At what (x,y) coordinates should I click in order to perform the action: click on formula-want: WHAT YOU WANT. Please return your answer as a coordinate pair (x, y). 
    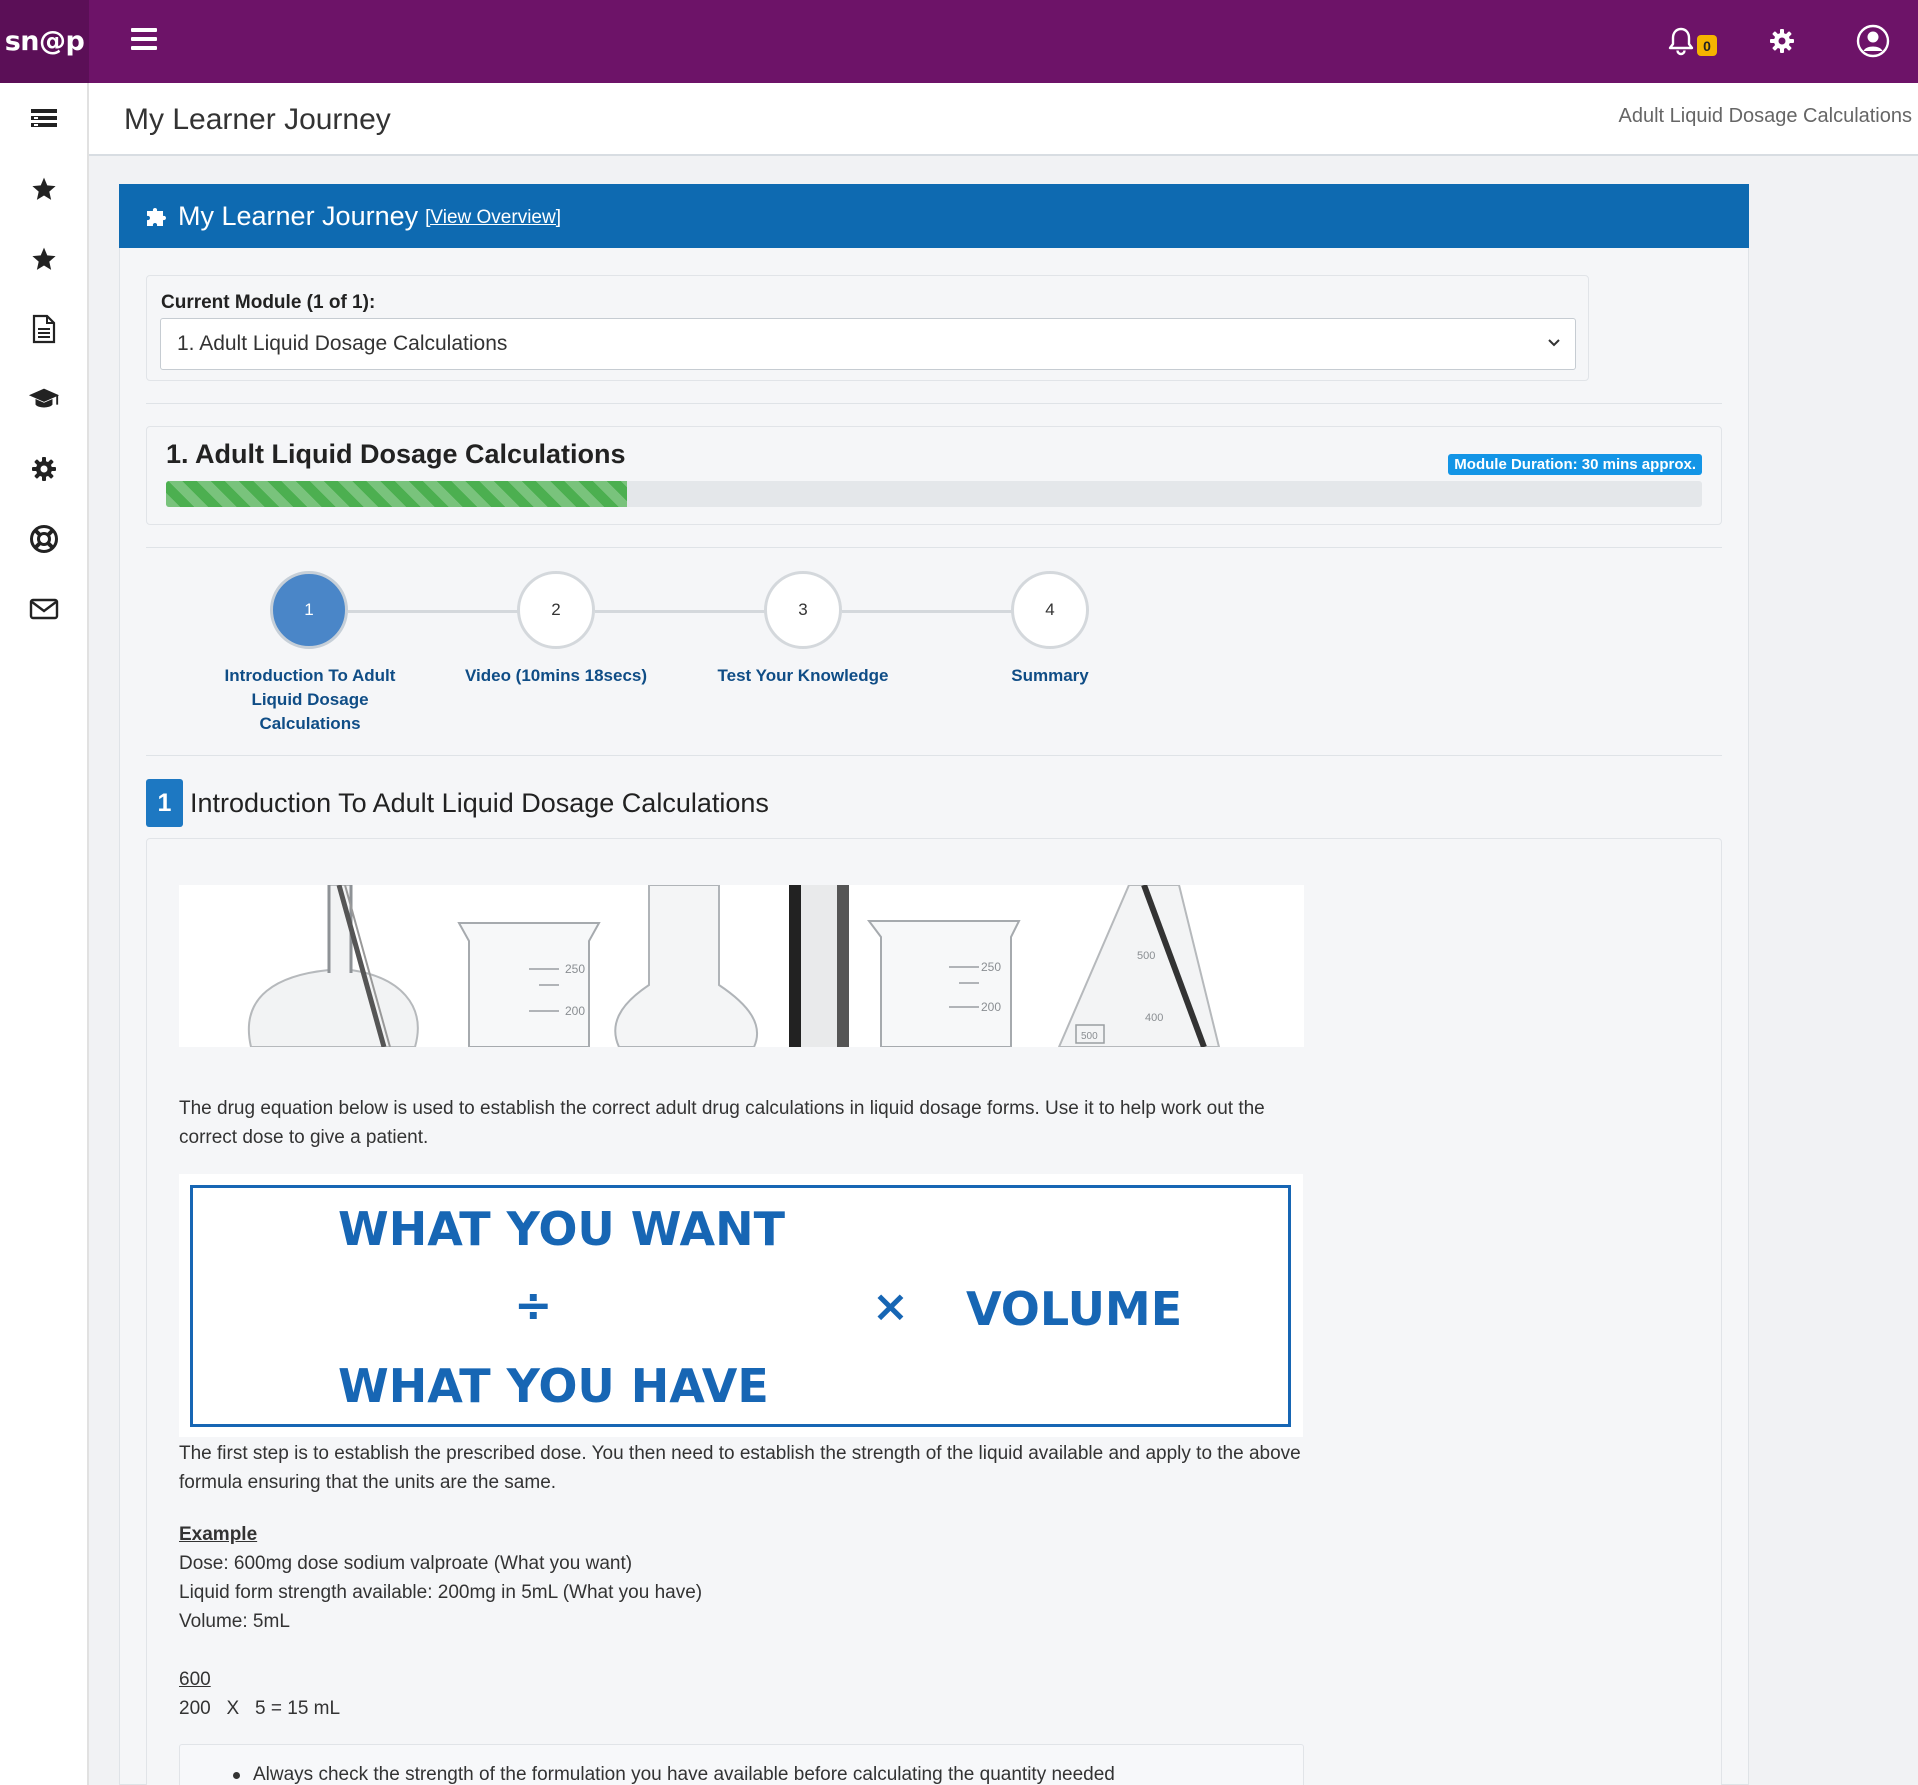
    Looking at the image, I should click on (561, 1229).